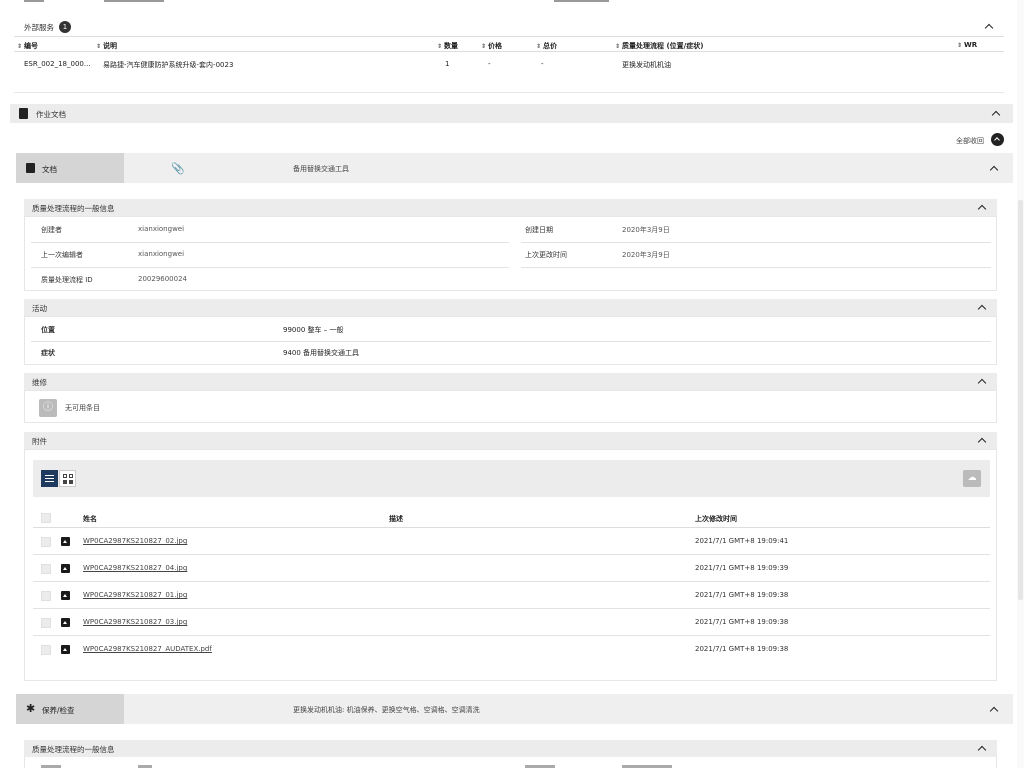 The height and width of the screenshot is (768, 1024). Describe the element at coordinates (386, 710) in the screenshot. I see `maintenance-subject: 更换发动机机油: 机油保养、更换空气格、空调格、空调清洗` at that location.